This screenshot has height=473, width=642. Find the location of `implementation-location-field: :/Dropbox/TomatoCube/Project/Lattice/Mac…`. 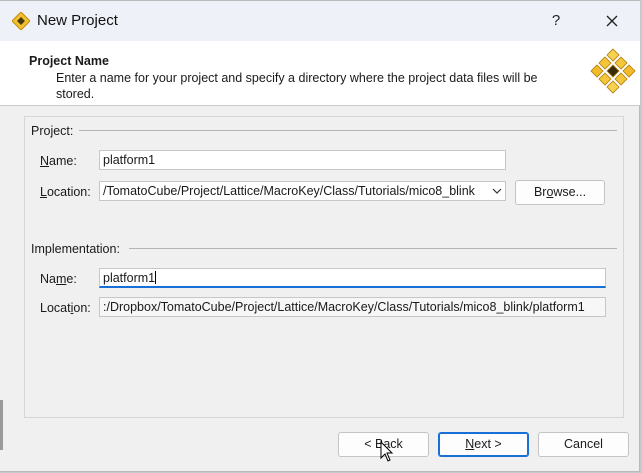

implementation-location-field: :/Dropbox/TomatoCube/Project/Lattice/Mac… is located at coordinates (352, 307).